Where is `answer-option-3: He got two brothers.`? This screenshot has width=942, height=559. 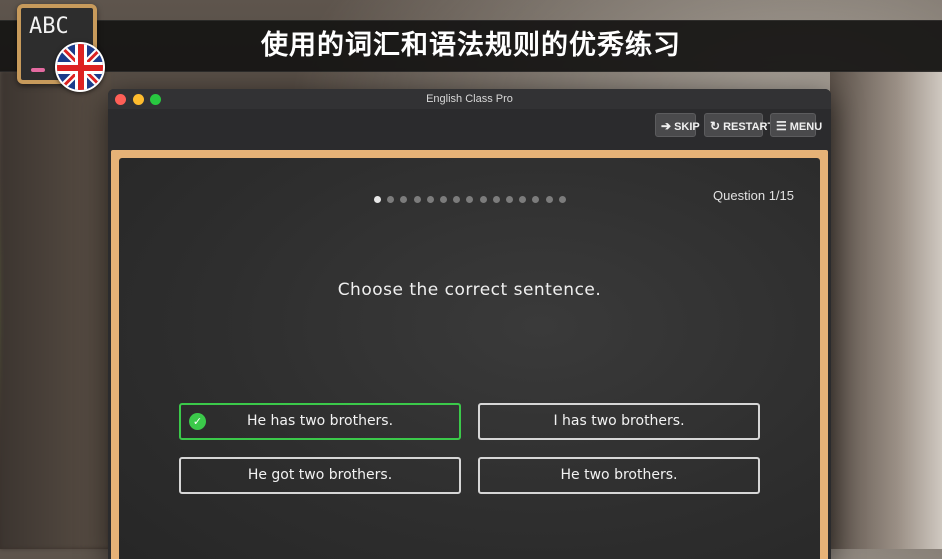
answer-option-3: He got two brothers. is located at coordinates (320, 475).